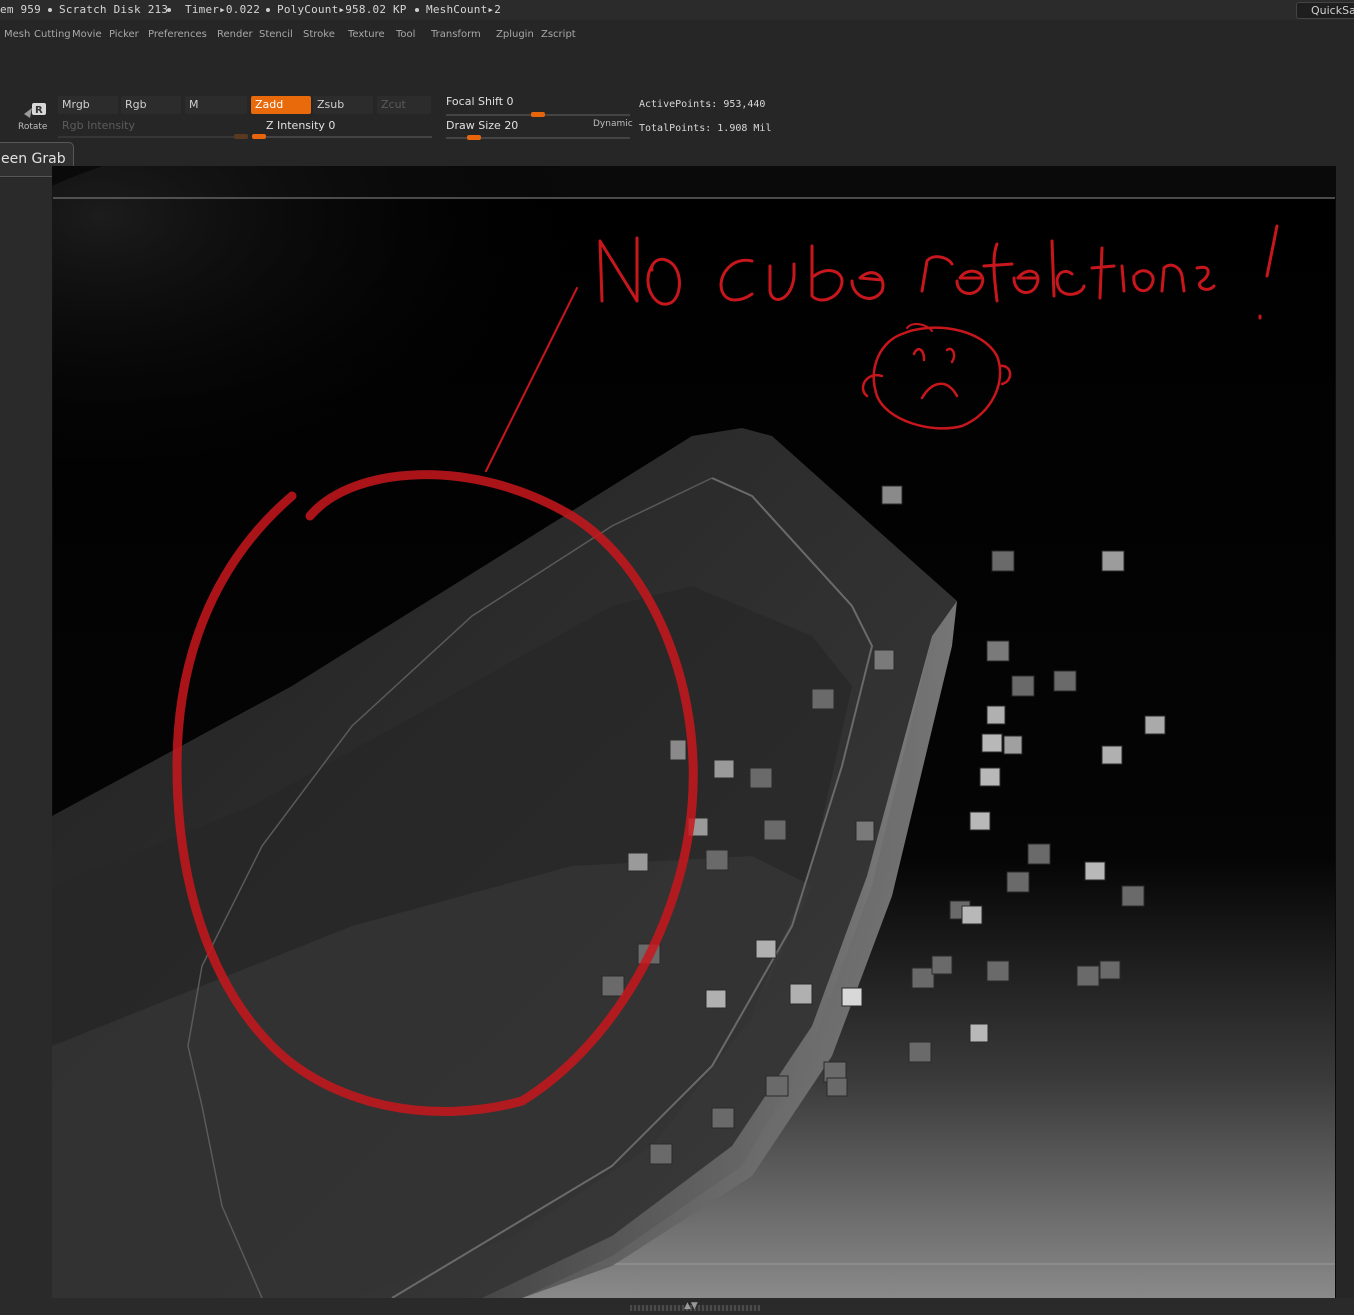  Describe the element at coordinates (98, 125) in the screenshot. I see `rgb-intensity-label: Rgb Intensity` at that location.